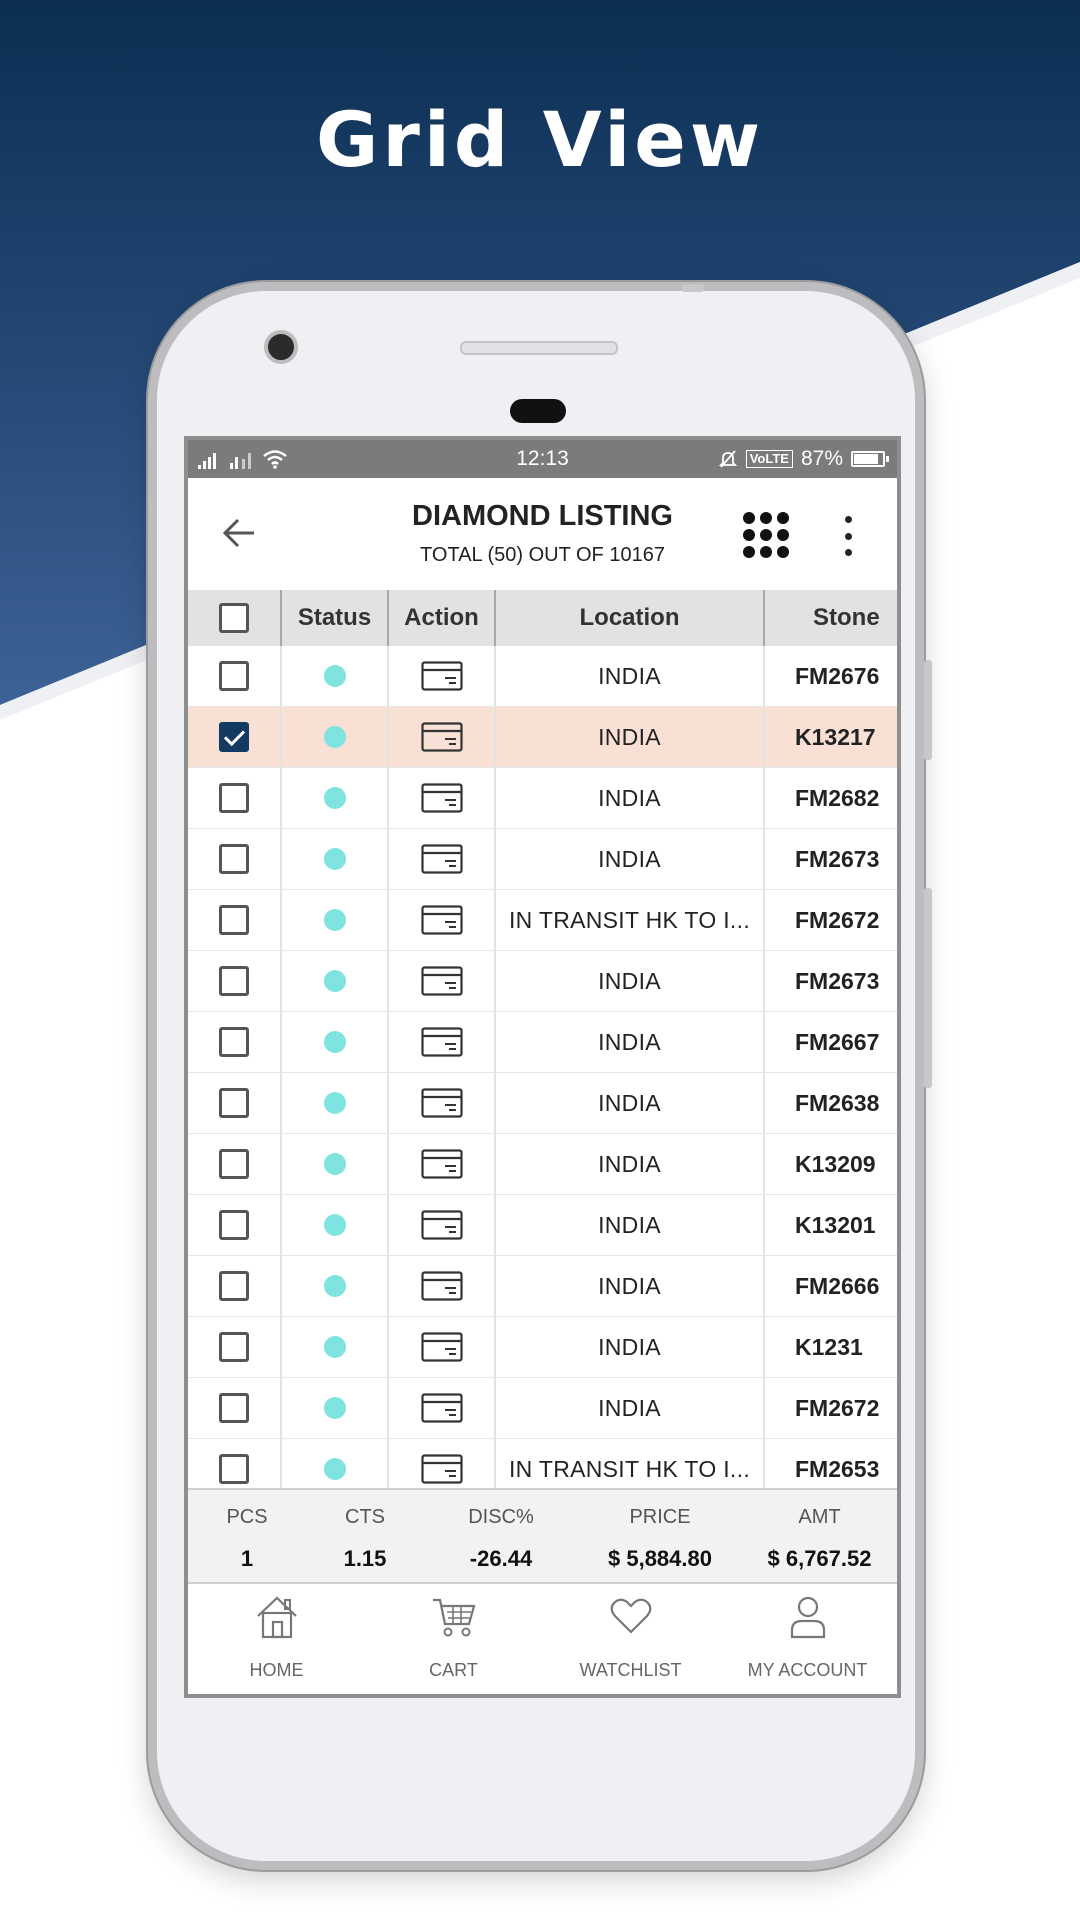  Describe the element at coordinates (630, 1616) in the screenshot. I see `heart-icon` at that location.